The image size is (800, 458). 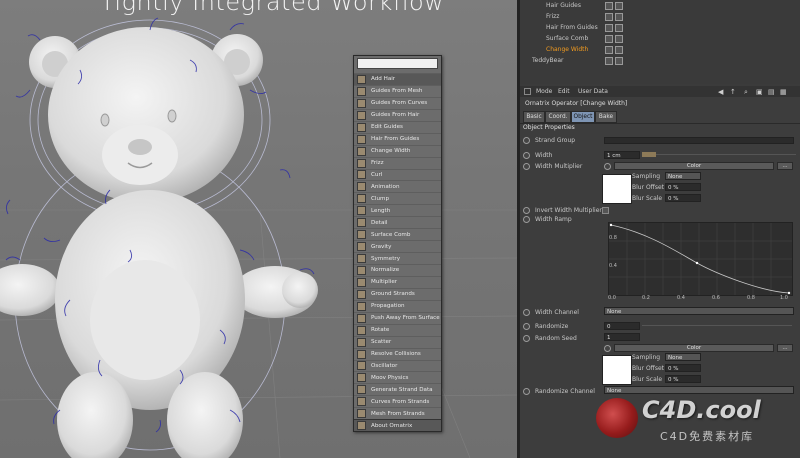 What do you see at coordinates (397, 281) in the screenshot?
I see `menu-item: Multiplier` at bounding box center [397, 281].